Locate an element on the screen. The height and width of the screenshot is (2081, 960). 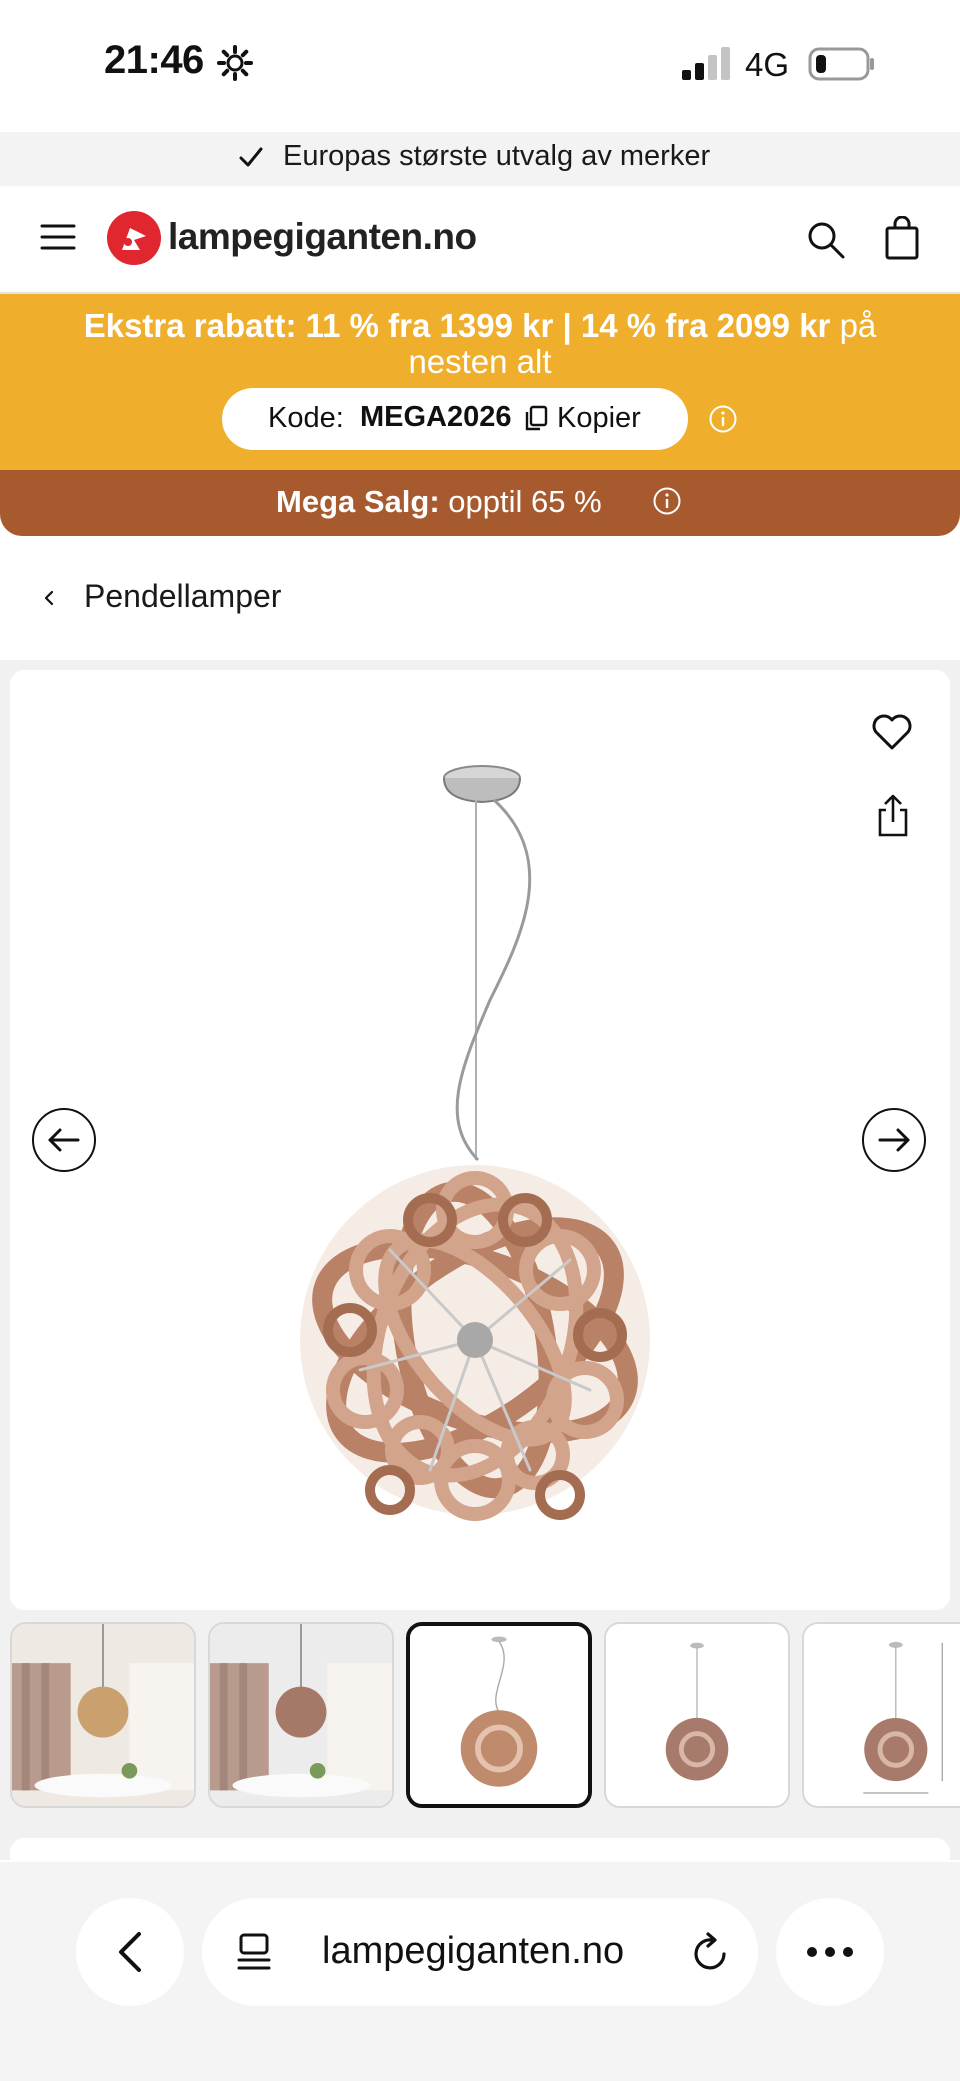
mega-sale-tail: opptil 65 % is located at coordinates (520, 501).